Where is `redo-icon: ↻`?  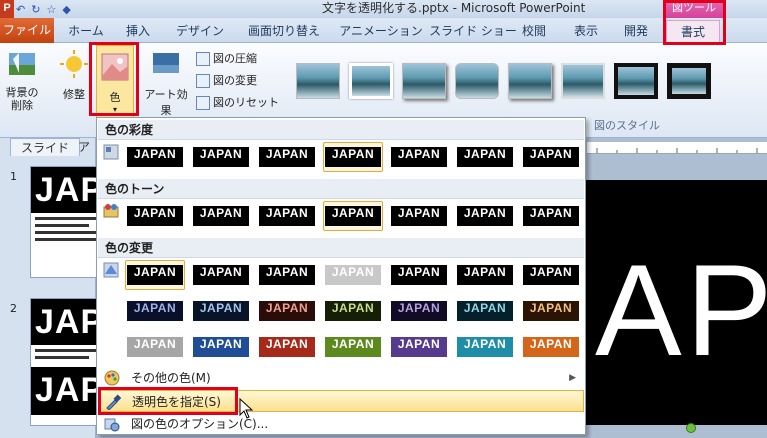
redo-icon: ↻ is located at coordinates (35, 9).